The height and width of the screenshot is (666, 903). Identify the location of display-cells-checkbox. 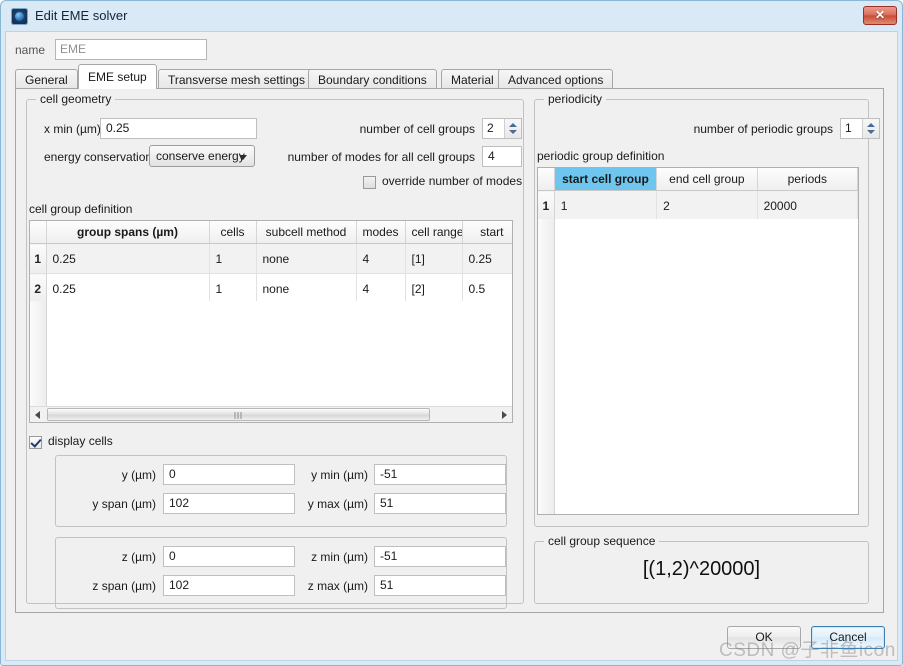
(35, 442).